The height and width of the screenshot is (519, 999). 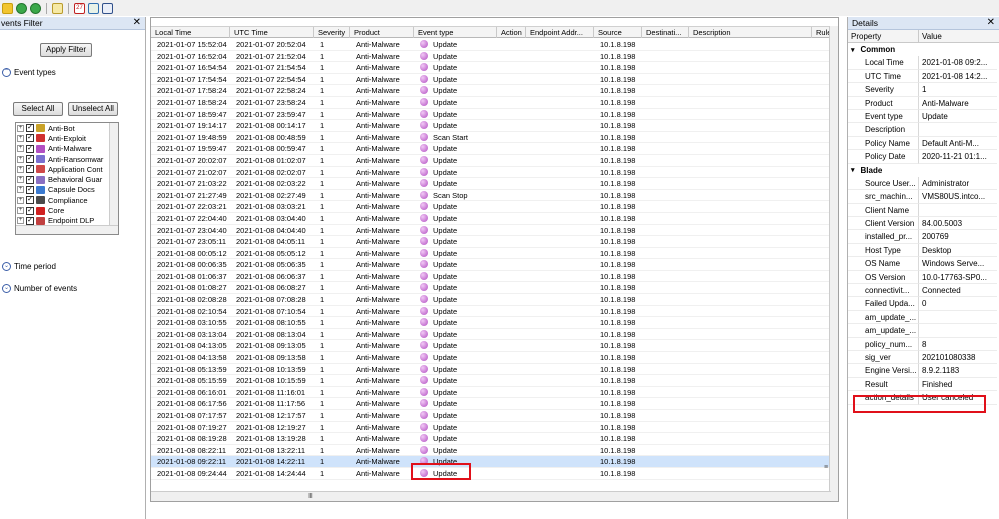 What do you see at coordinates (382, 32) in the screenshot?
I see `column-header: Product` at bounding box center [382, 32].